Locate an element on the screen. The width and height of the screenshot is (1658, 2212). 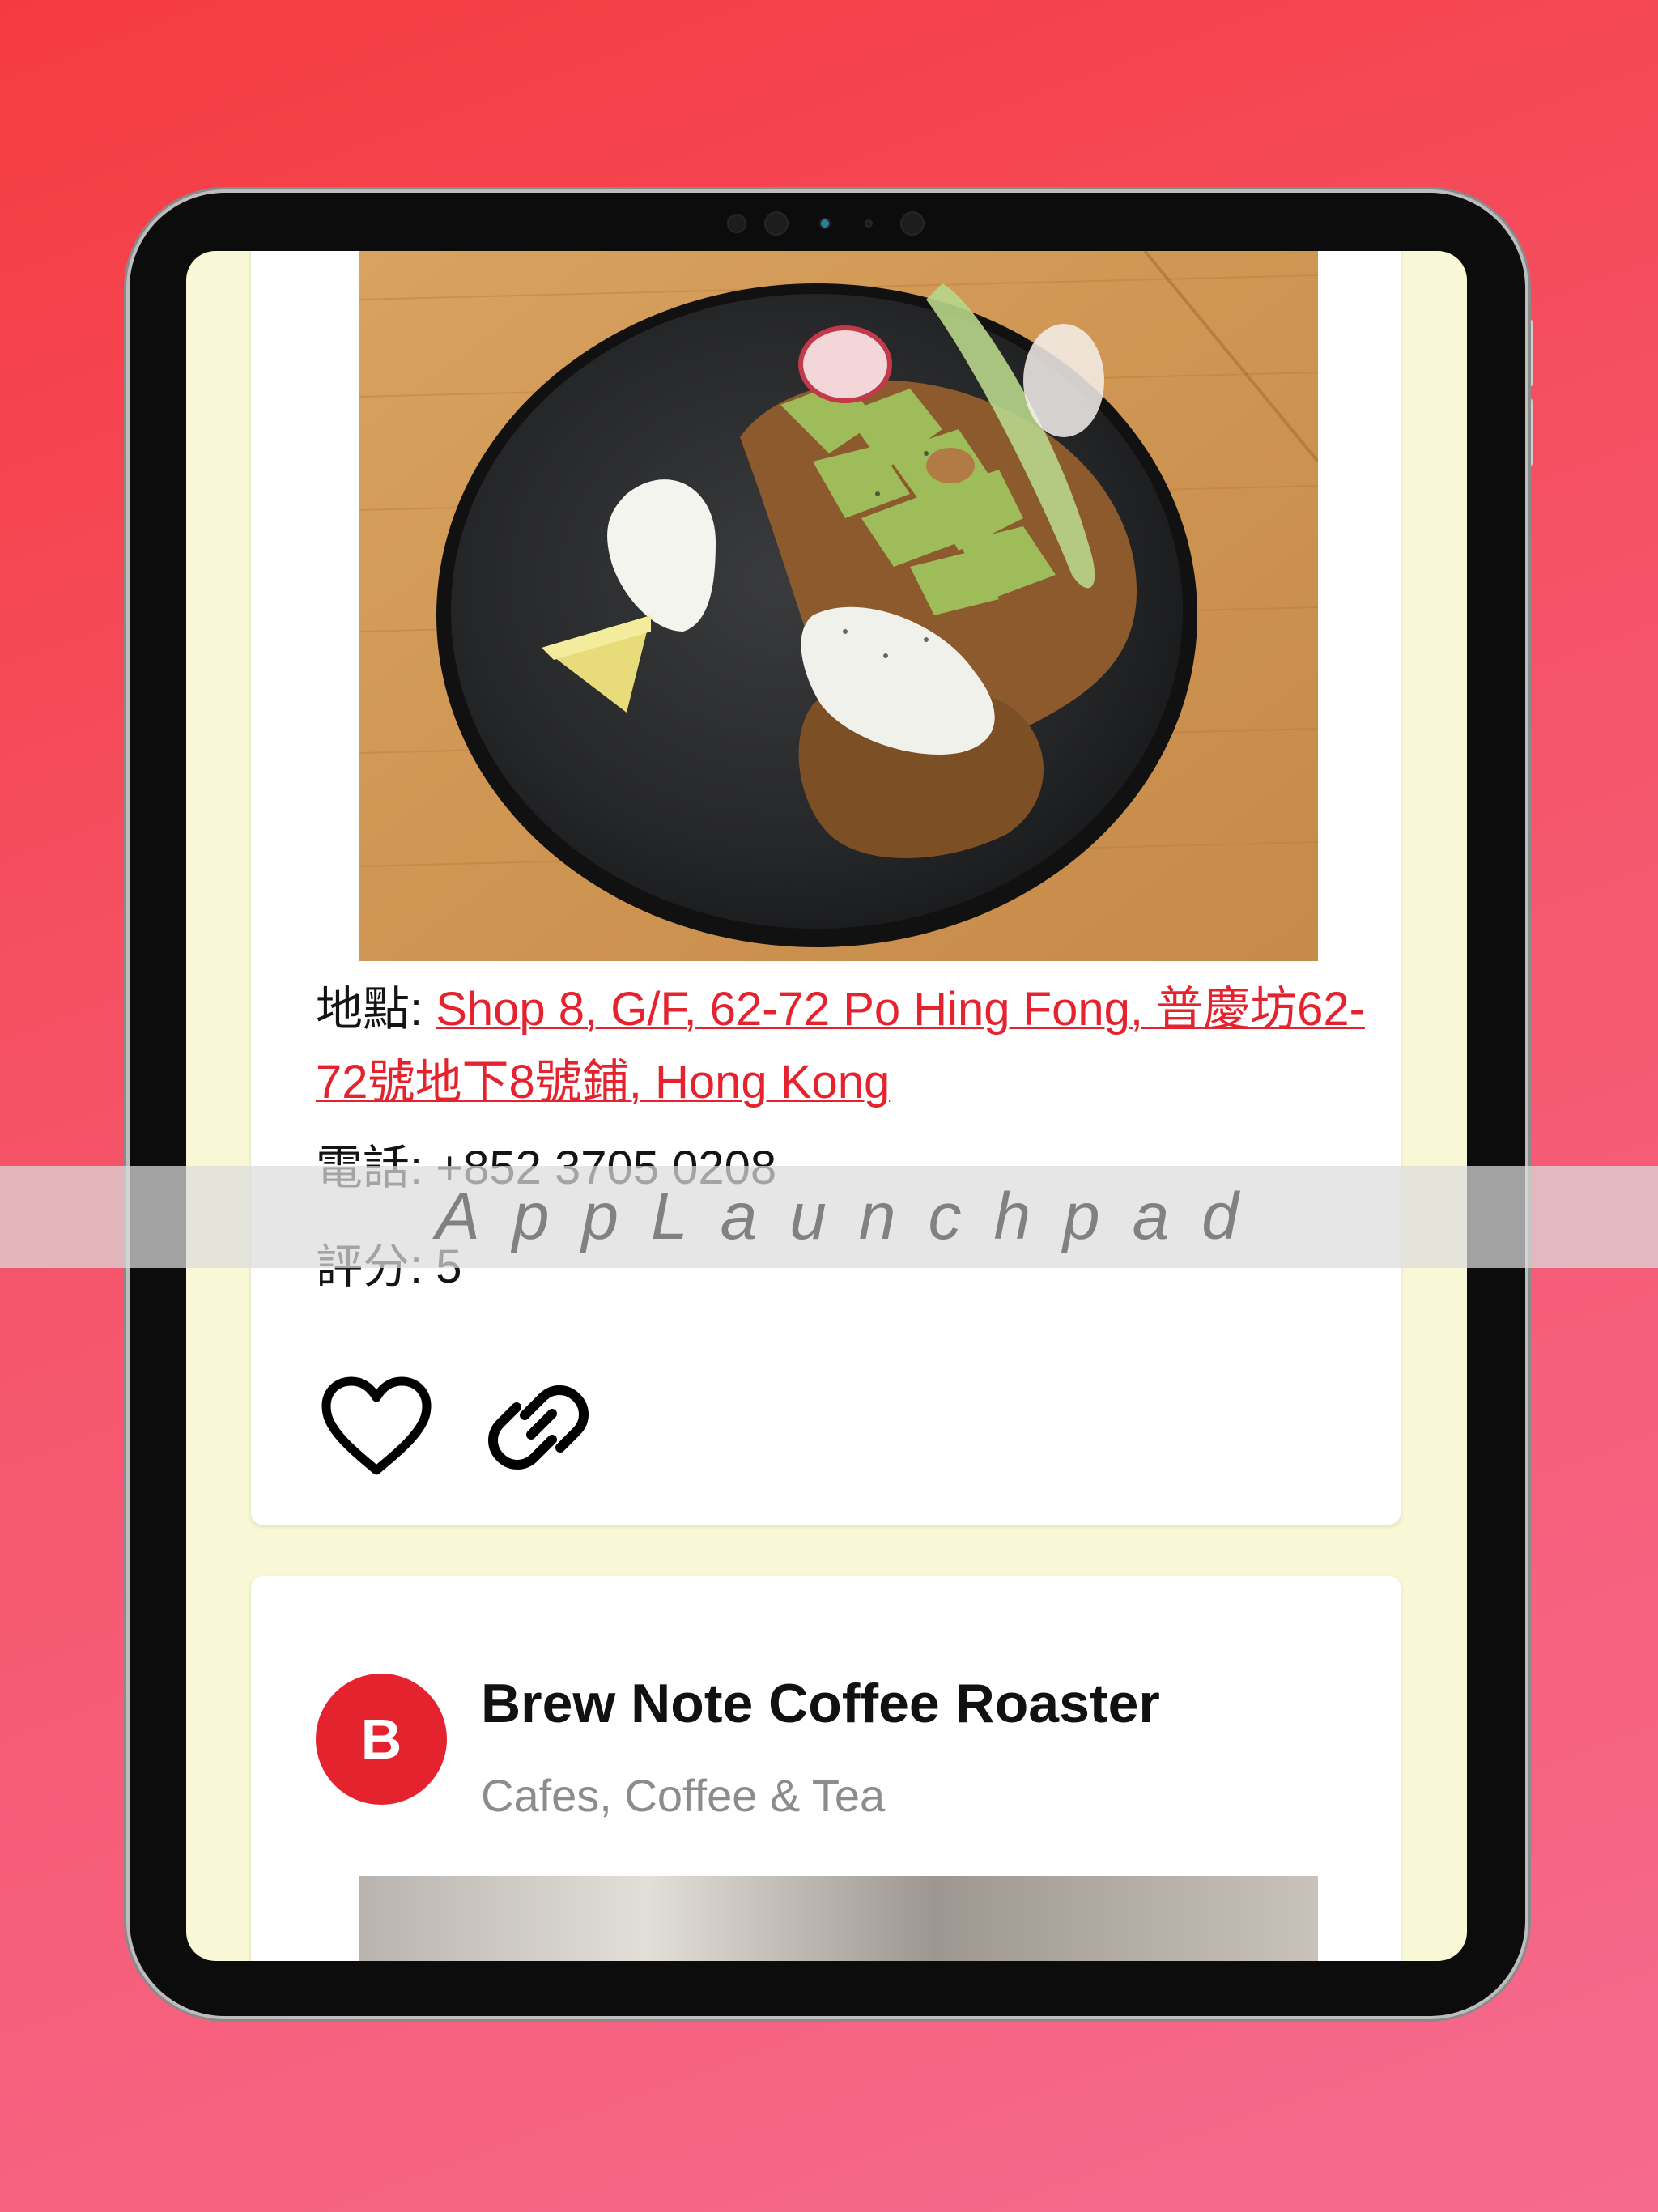
watermark-text: AppLaunchpad is located at coordinates (853, 1216).